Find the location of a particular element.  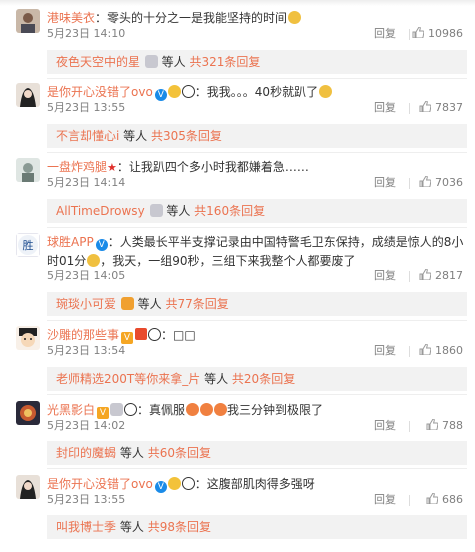

verified-icon: V is located at coordinates (101, 245).